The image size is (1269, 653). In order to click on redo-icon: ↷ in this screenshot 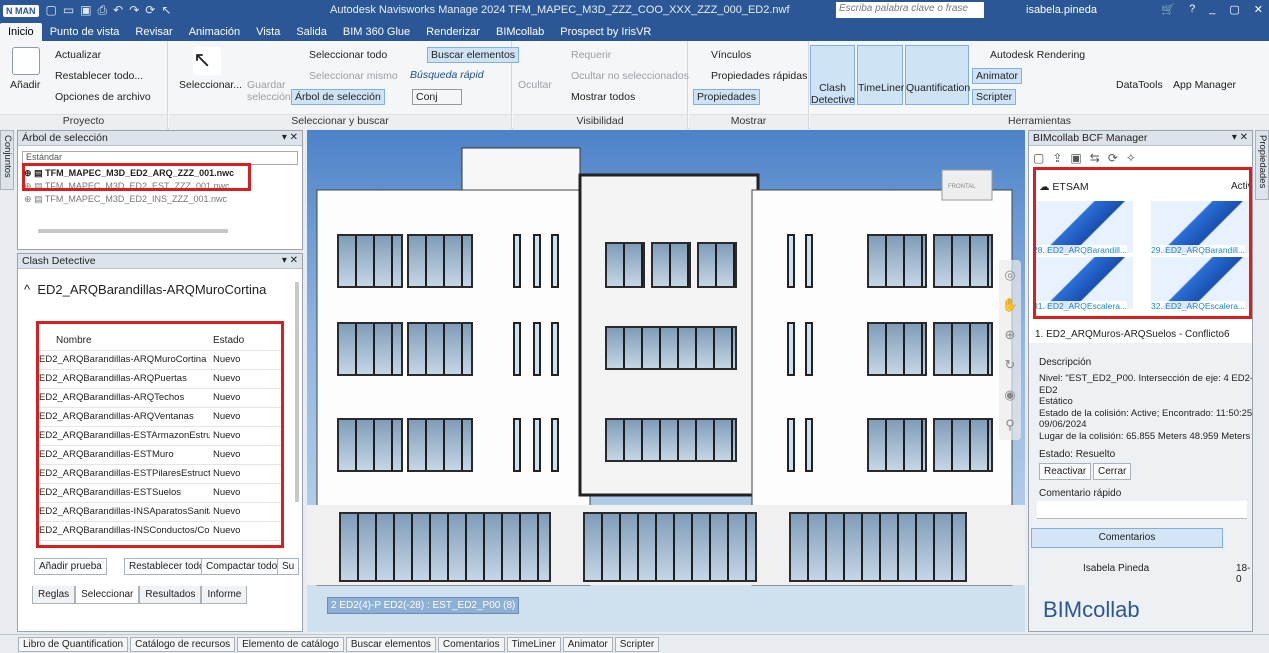, I will do `click(134, 10)`.